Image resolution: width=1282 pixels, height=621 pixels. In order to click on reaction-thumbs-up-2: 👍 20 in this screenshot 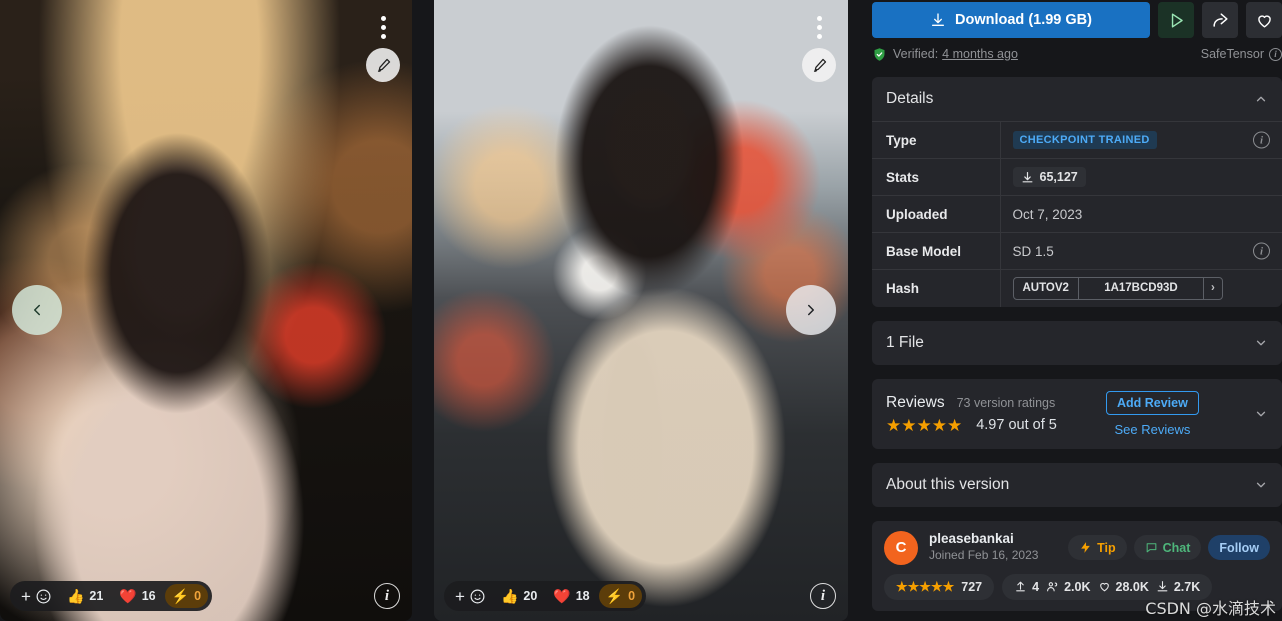, I will do `click(519, 596)`.